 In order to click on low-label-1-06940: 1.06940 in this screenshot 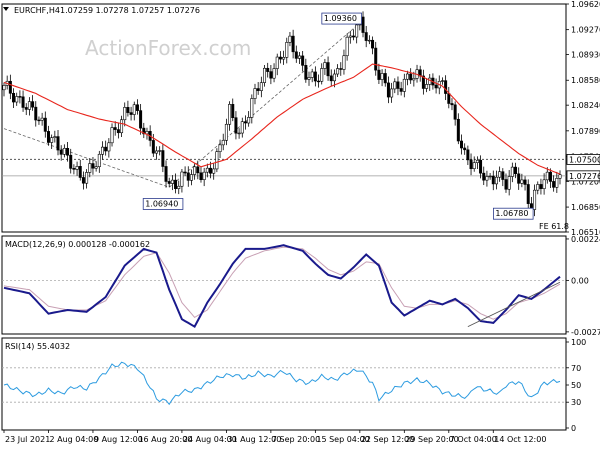, I will do `click(163, 204)`.